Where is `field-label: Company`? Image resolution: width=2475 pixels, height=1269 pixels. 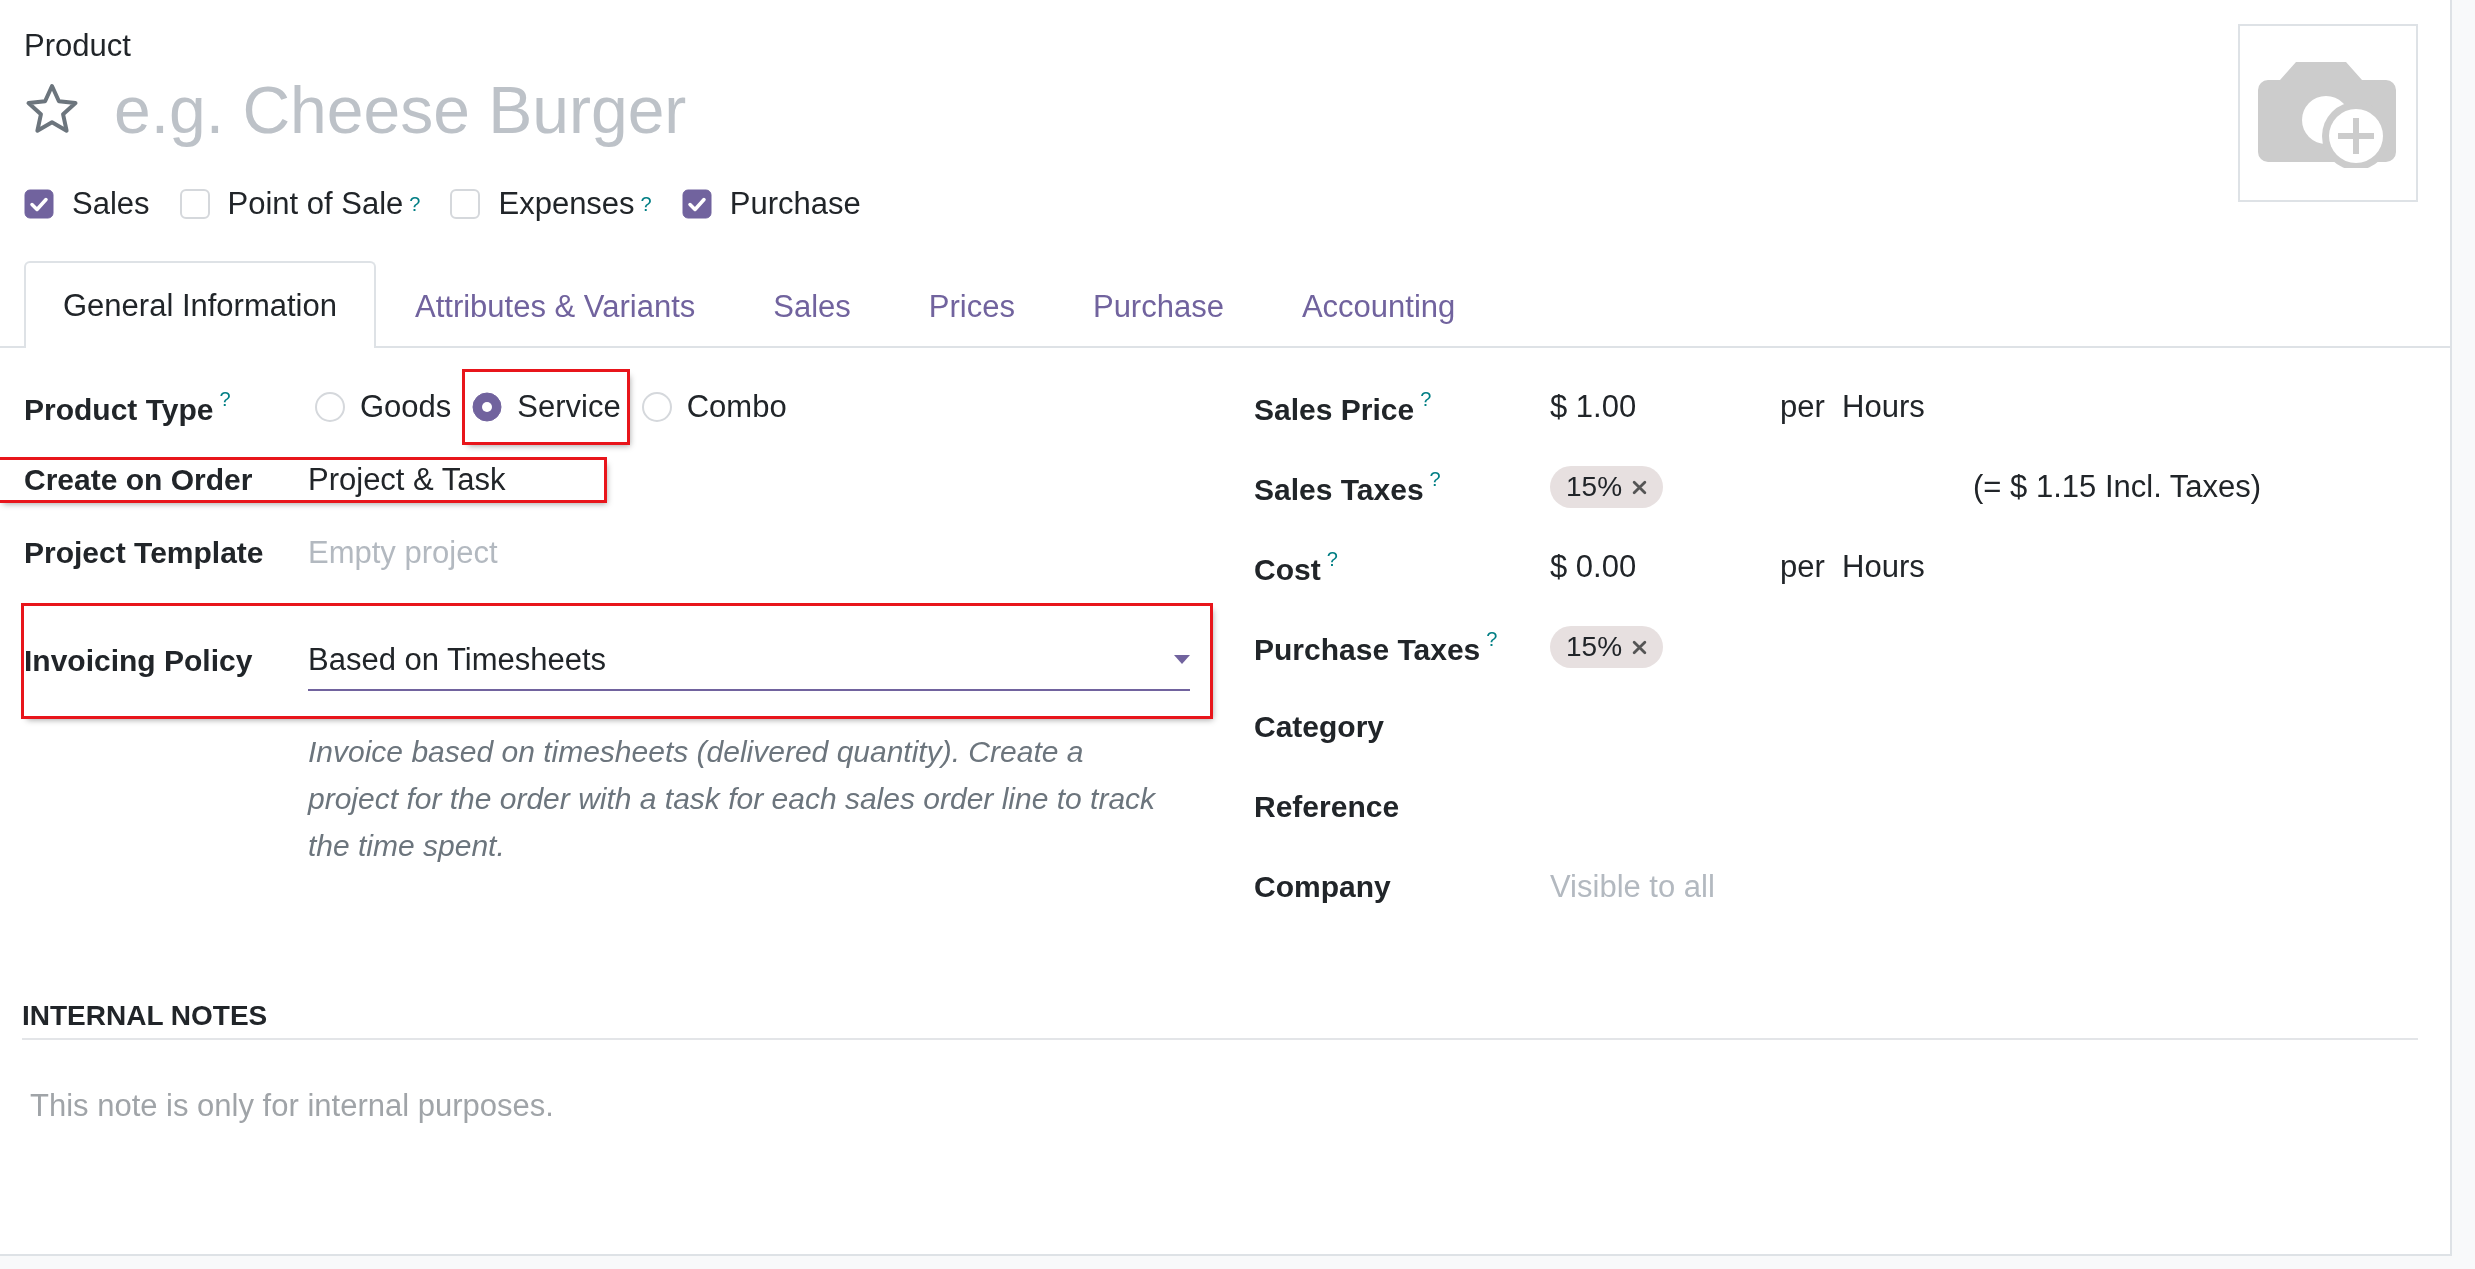
field-label: Company is located at coordinates (1322, 886).